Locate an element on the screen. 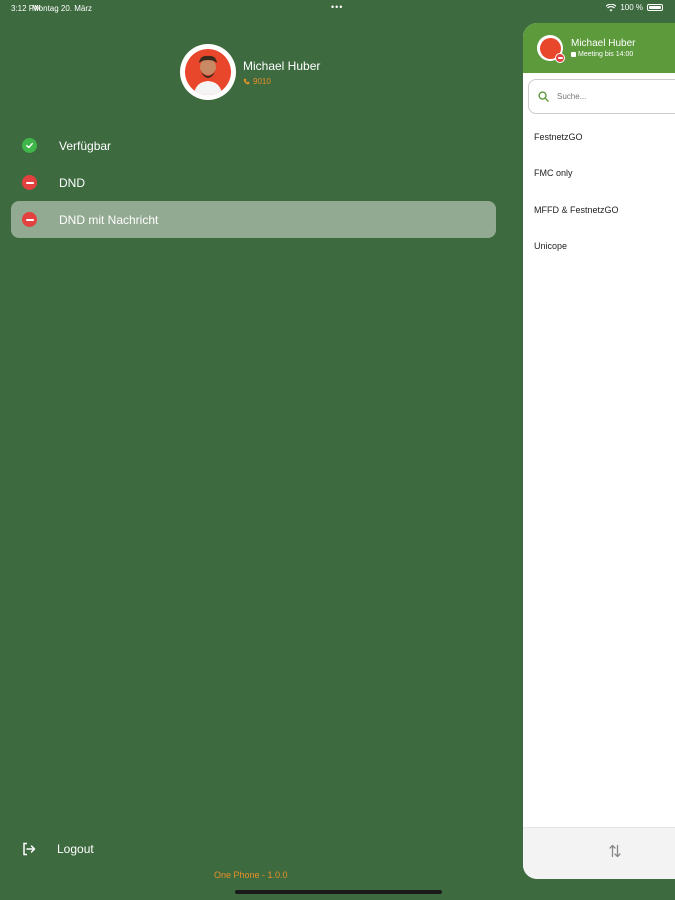  status-label: Verfügbar is located at coordinates (85, 145).